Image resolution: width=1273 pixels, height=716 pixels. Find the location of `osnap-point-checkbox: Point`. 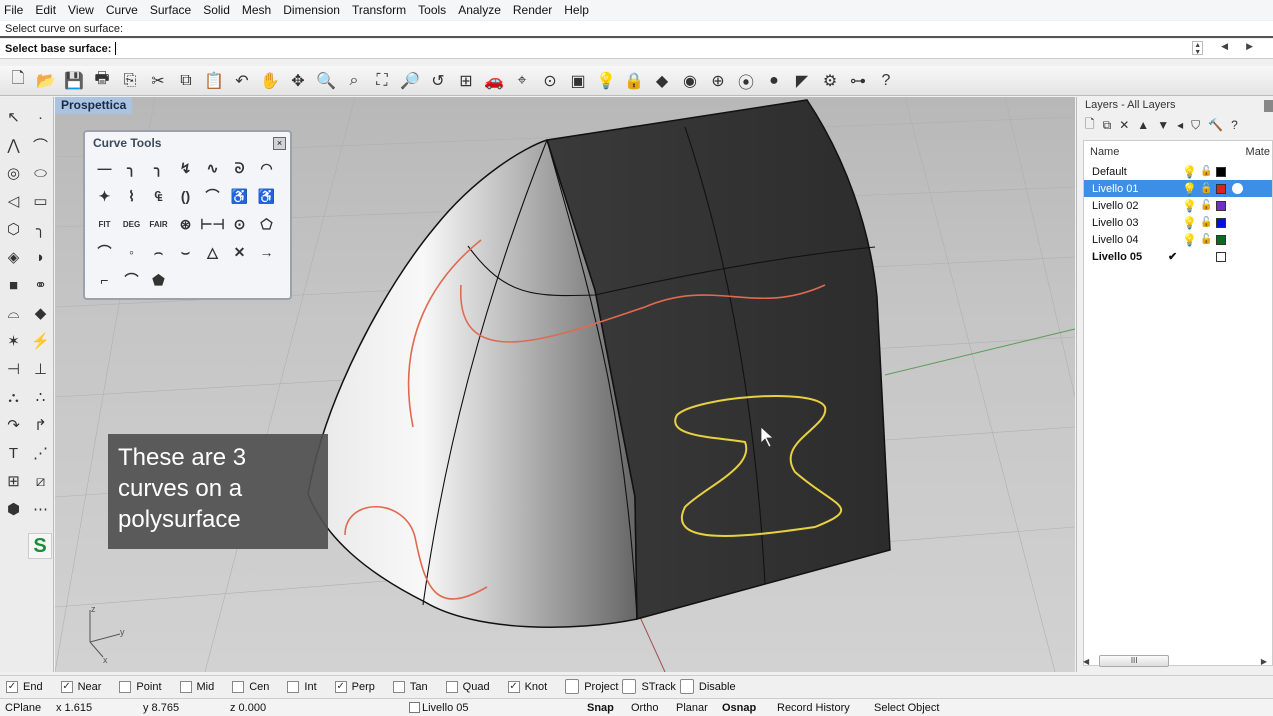

osnap-point-checkbox: Point is located at coordinates (140, 686).